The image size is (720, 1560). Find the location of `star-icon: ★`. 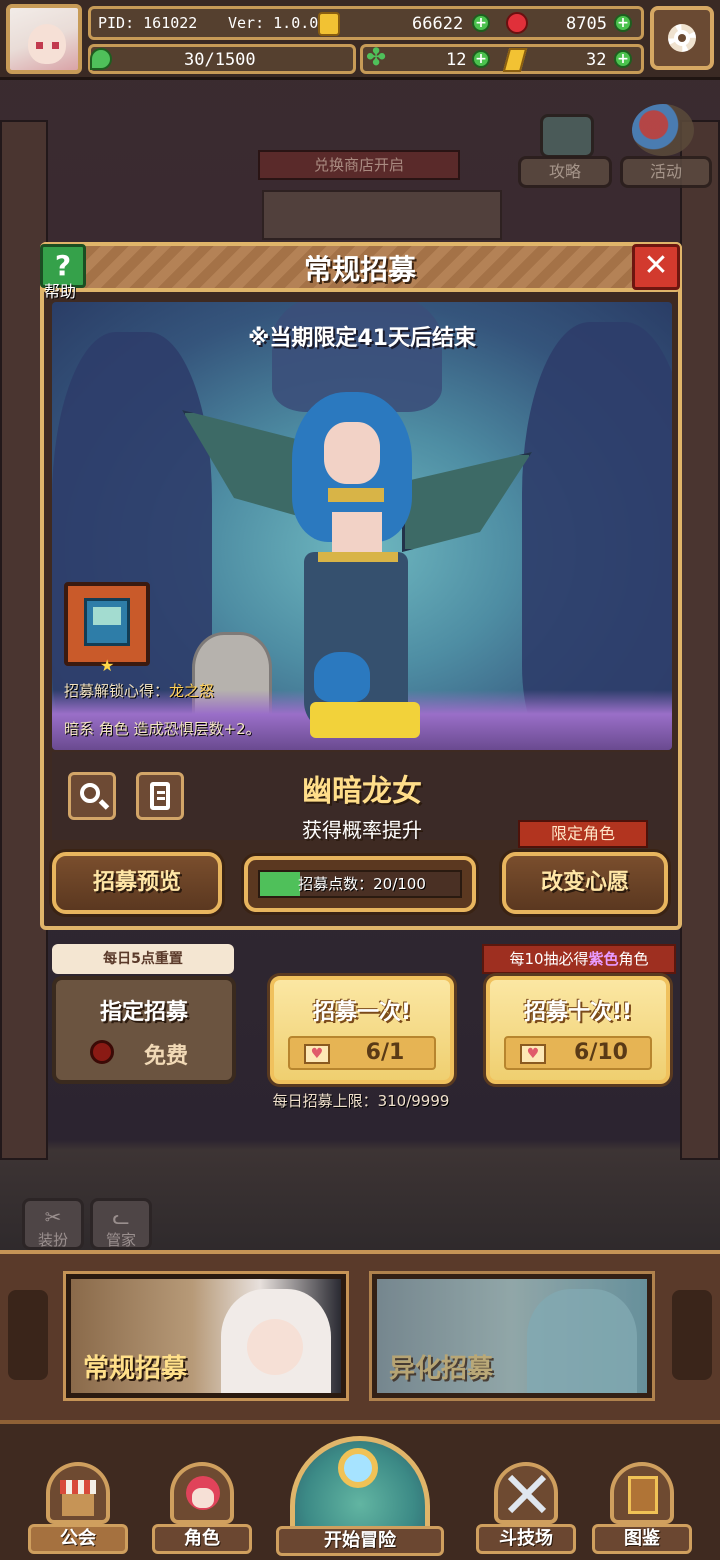

star-icon: ★ is located at coordinates (107, 665).